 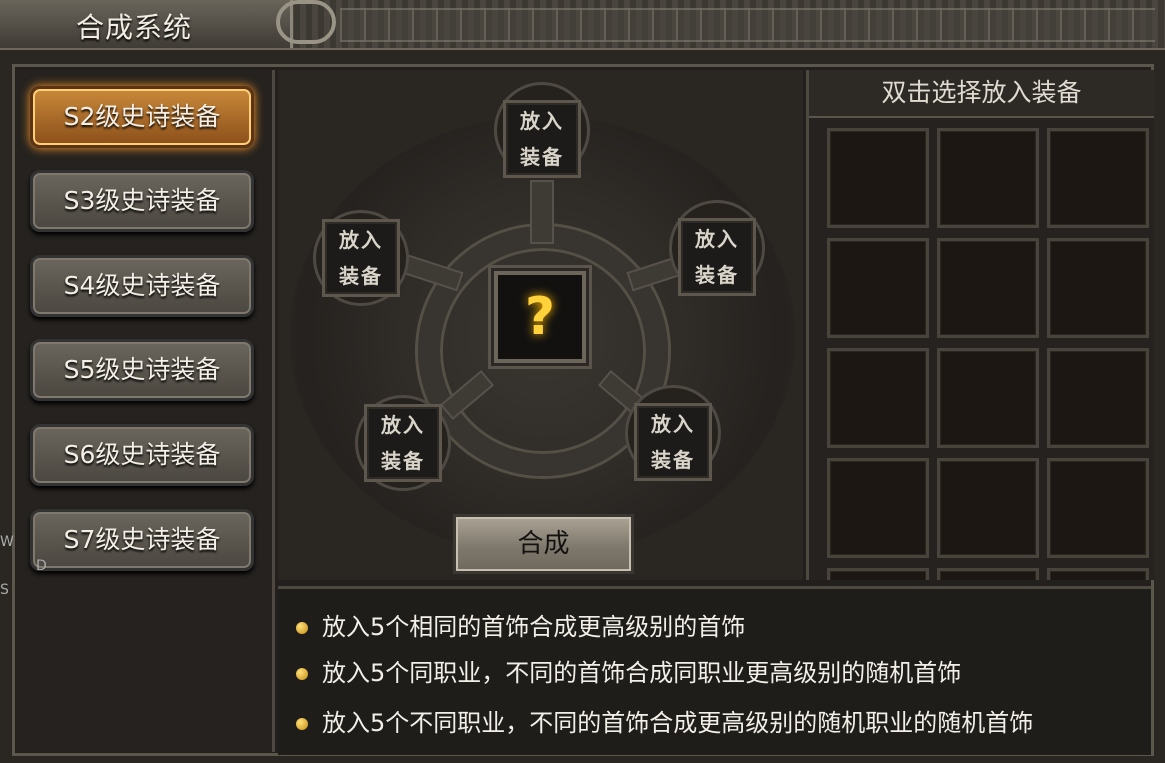 I want to click on description-text: 放入5个同职业，不同的首饰合成同职业更高级别的随机首饰, so click(x=642, y=673).